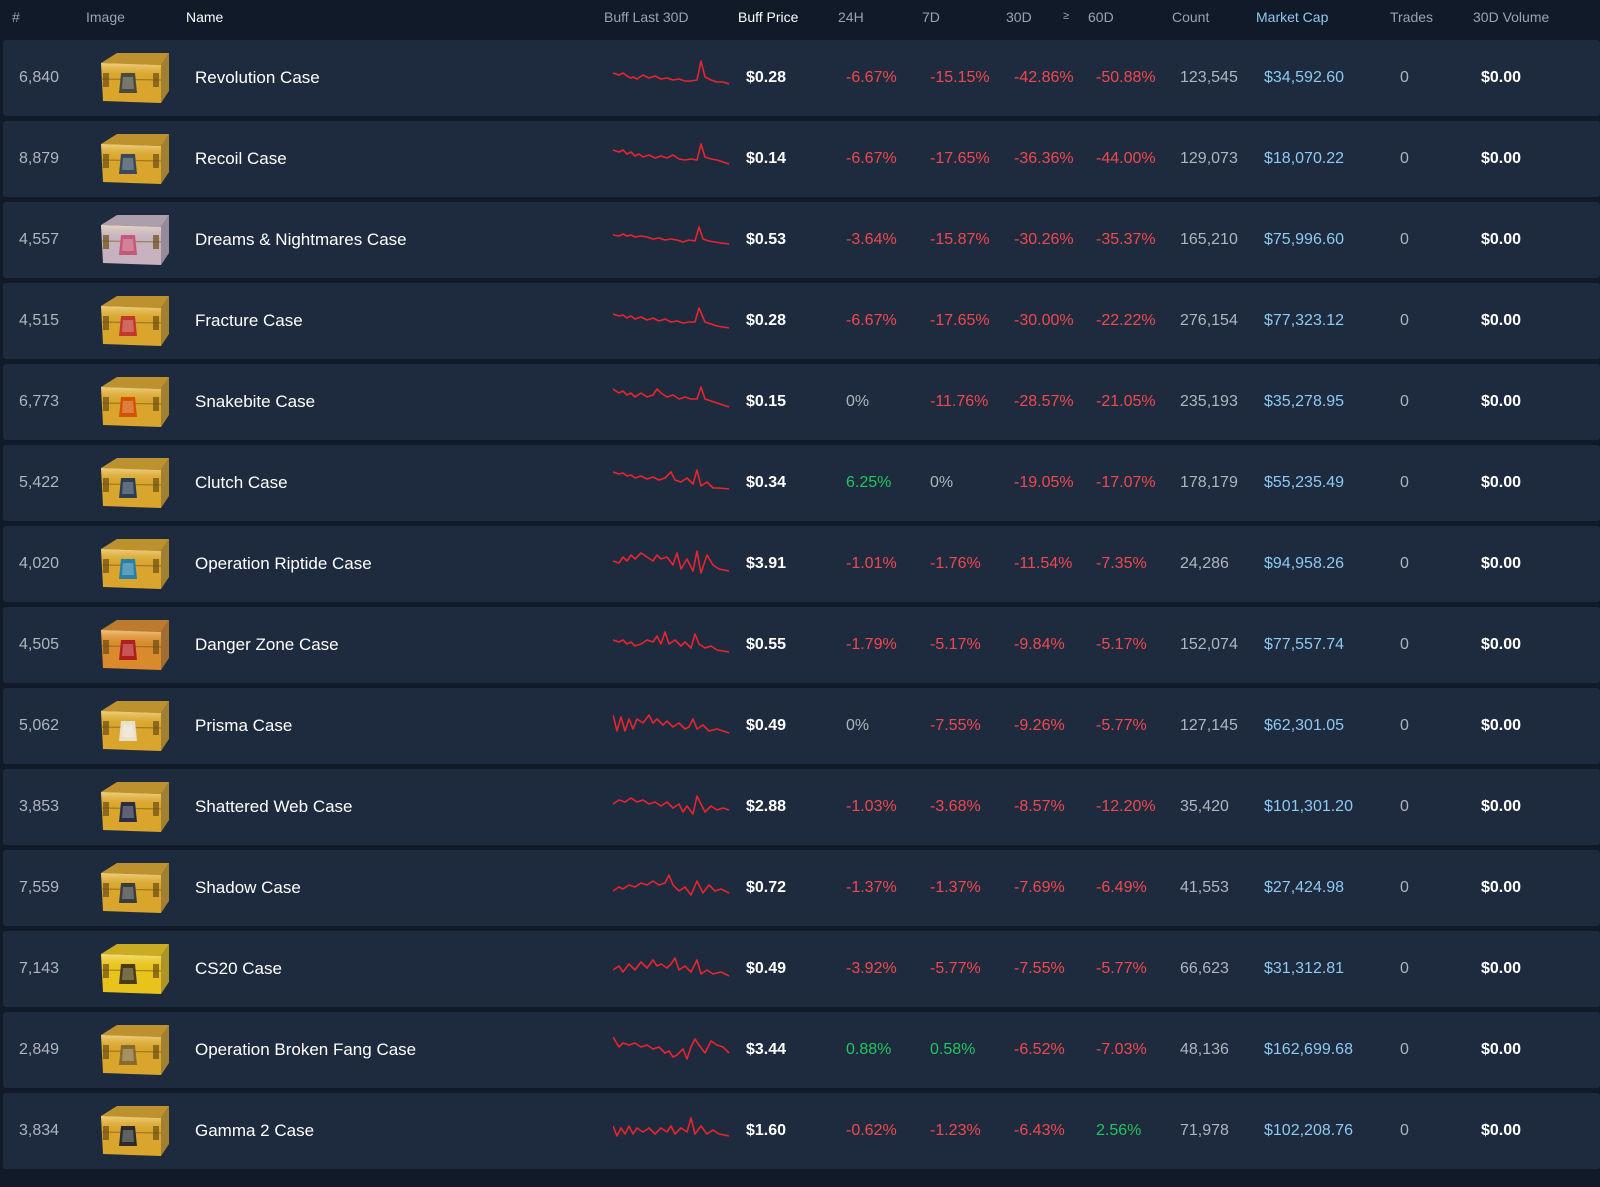 This screenshot has height=1187, width=1600. Describe the element at coordinates (254, 1131) in the screenshot. I see `item-name-link: Gamma 2 Case` at that location.